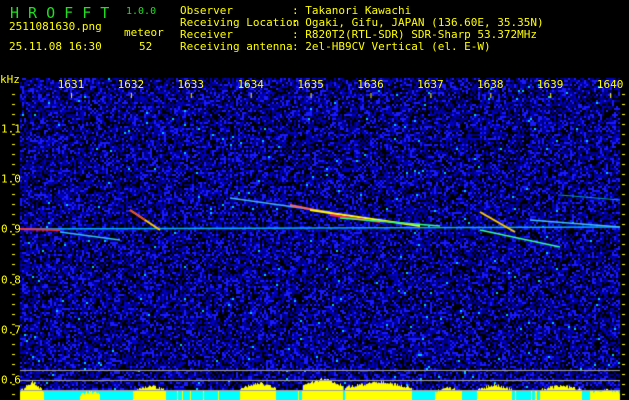 The height and width of the screenshot is (400, 629). Describe the element at coordinates (71, 84) in the screenshot. I see `x-tick-label: 1631` at that location.